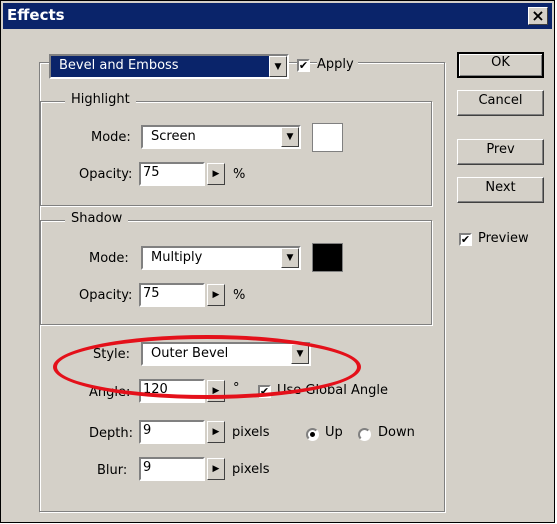  I want to click on angle-input: 120, so click(172, 391).